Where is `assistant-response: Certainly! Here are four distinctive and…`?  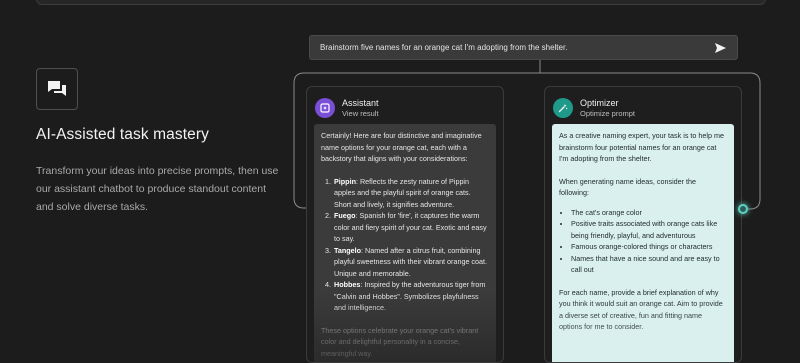 assistant-response: Certainly! Here are four distinctive and… is located at coordinates (405, 243).